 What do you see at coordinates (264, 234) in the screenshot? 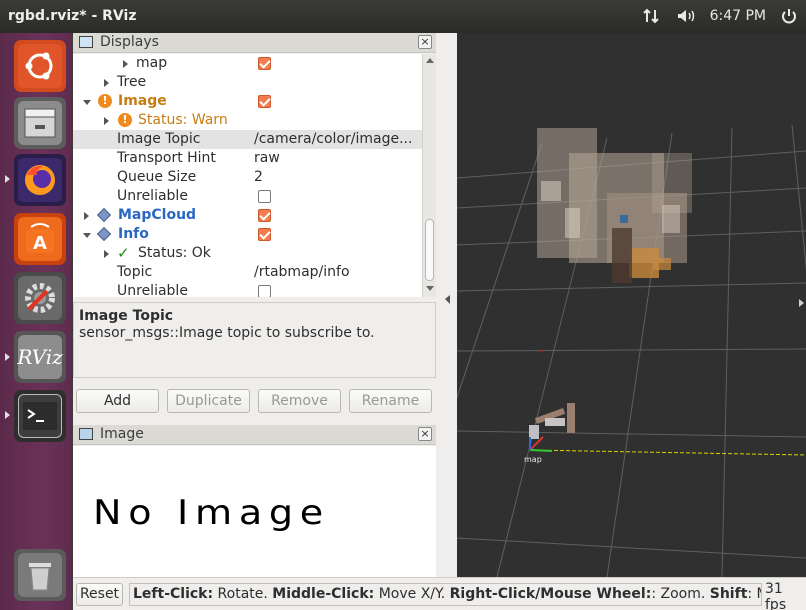
I see `checkbox-info` at bounding box center [264, 234].